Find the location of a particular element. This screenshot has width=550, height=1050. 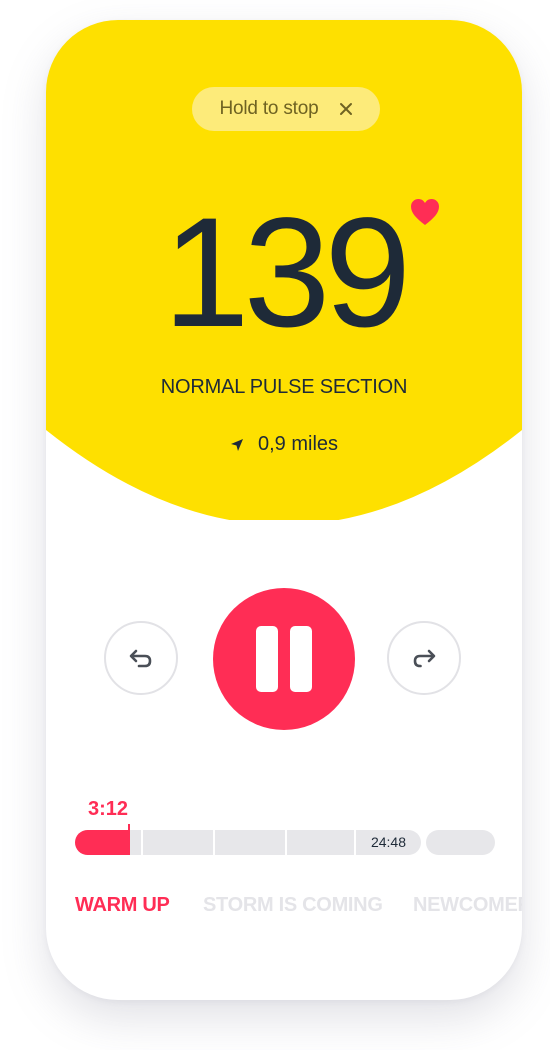

rewind-button is located at coordinates (141, 658).